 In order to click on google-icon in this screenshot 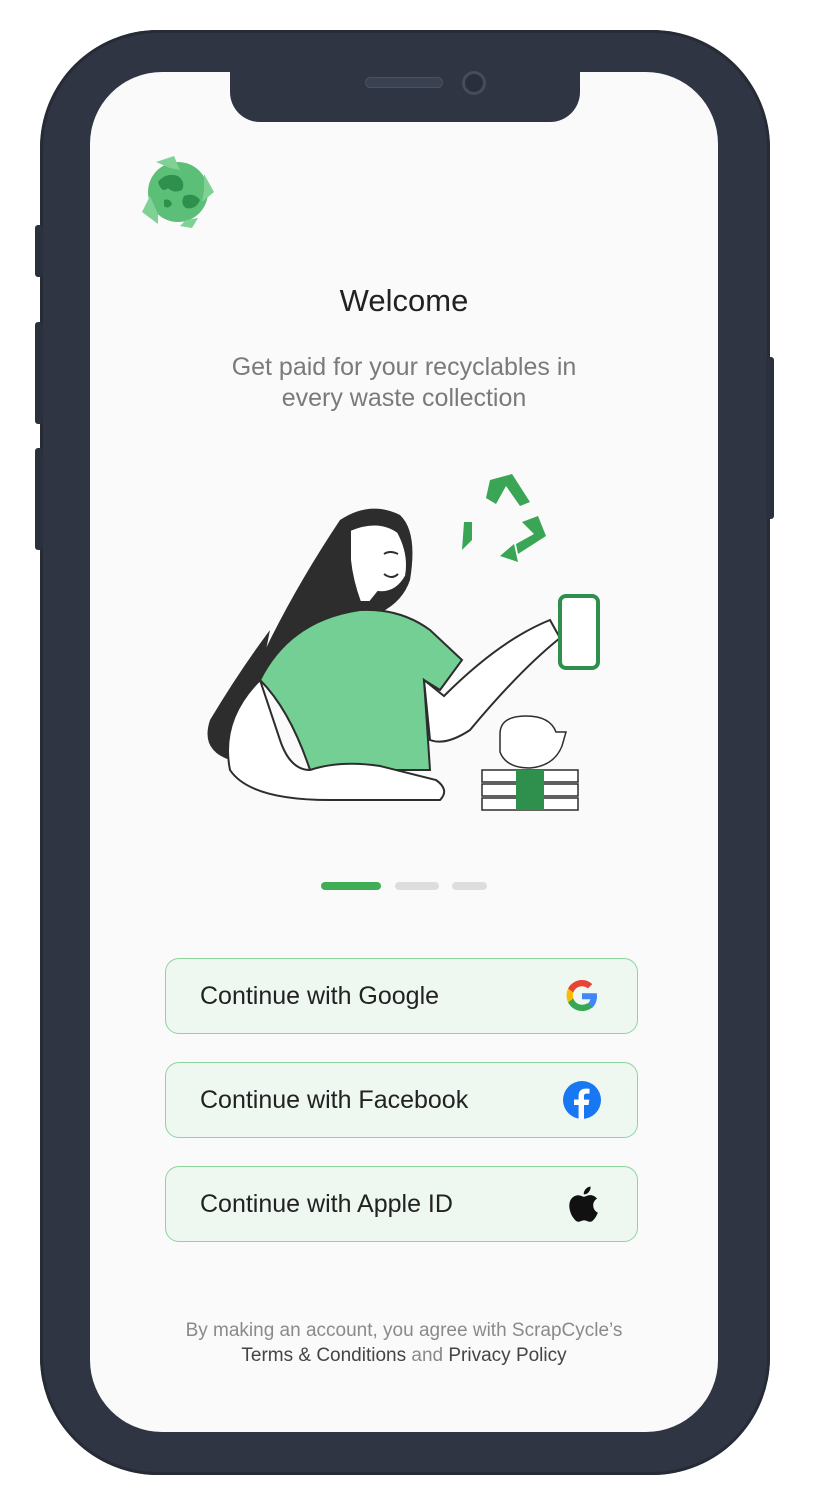, I will do `click(582, 996)`.